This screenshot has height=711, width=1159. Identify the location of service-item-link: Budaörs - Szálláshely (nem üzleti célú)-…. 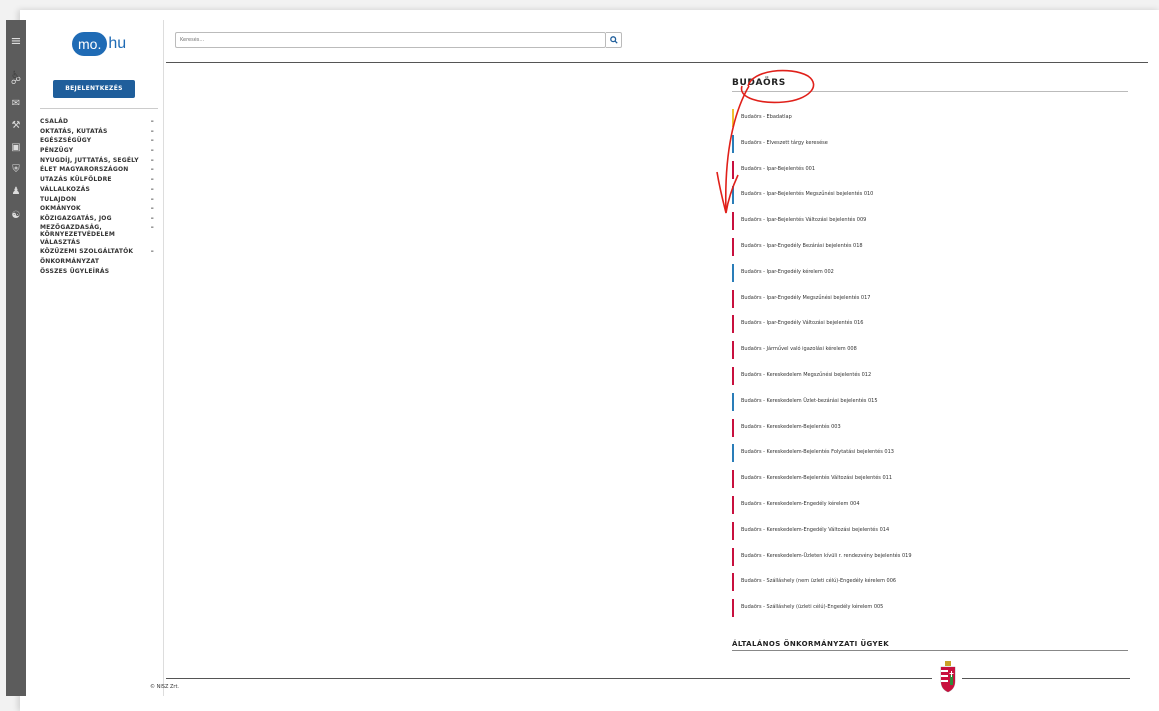
(818, 581).